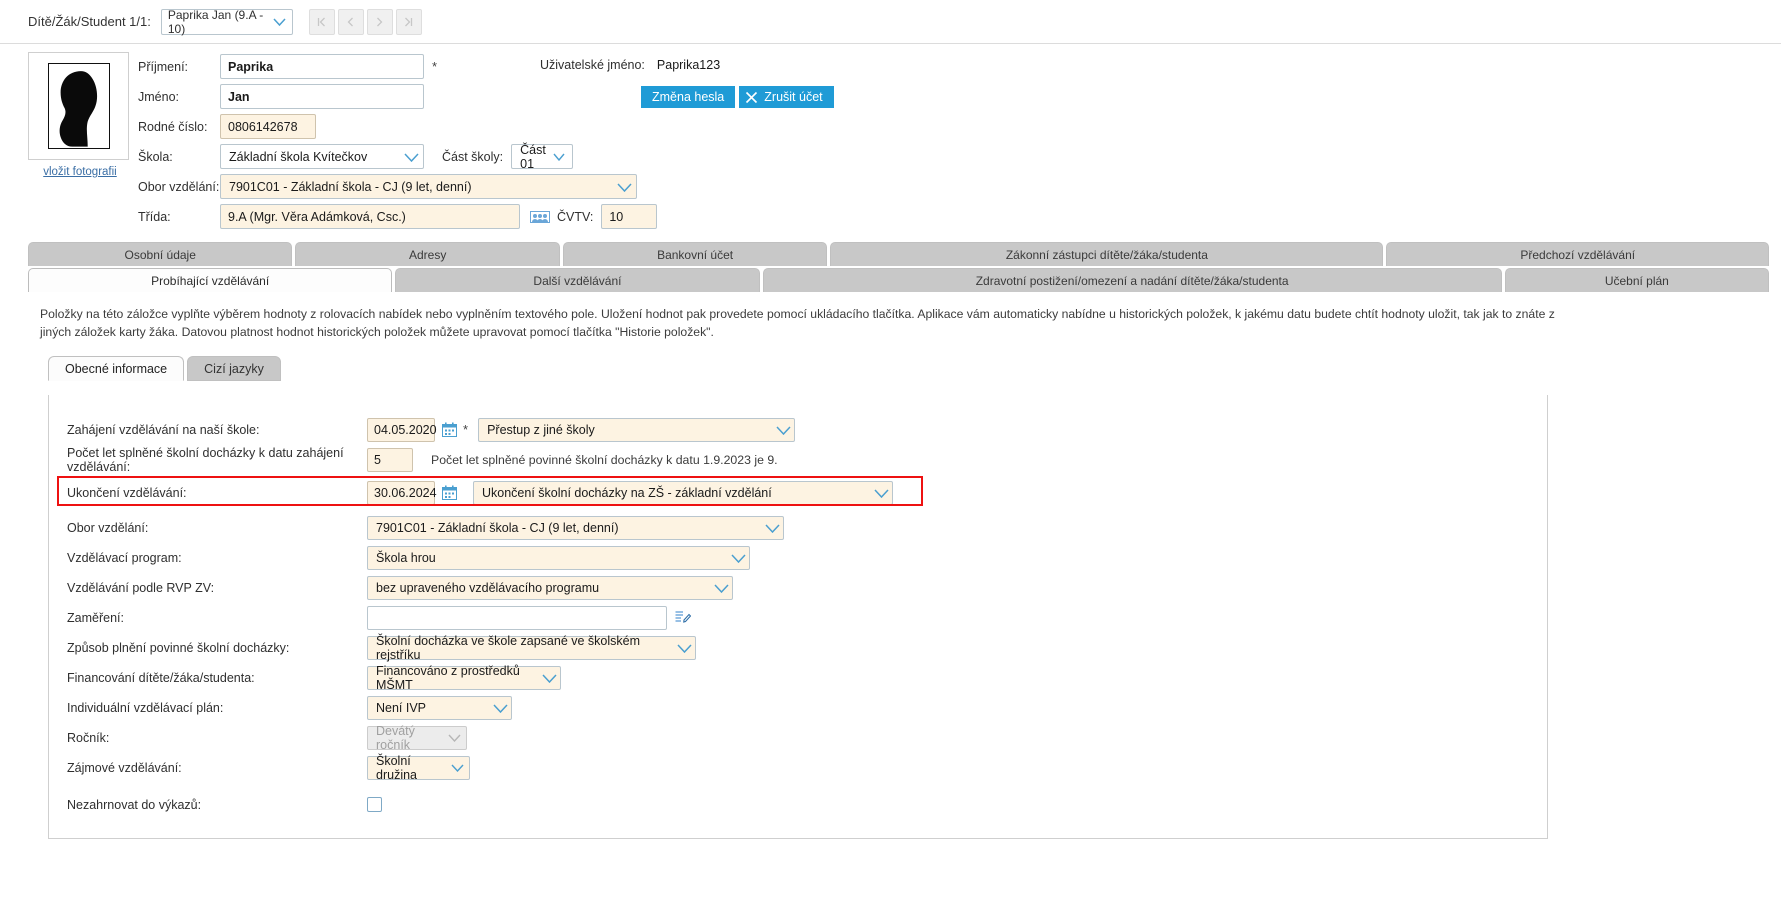  What do you see at coordinates (402, 492) in the screenshot?
I see `end-date-input: 30.06.2024` at bounding box center [402, 492].